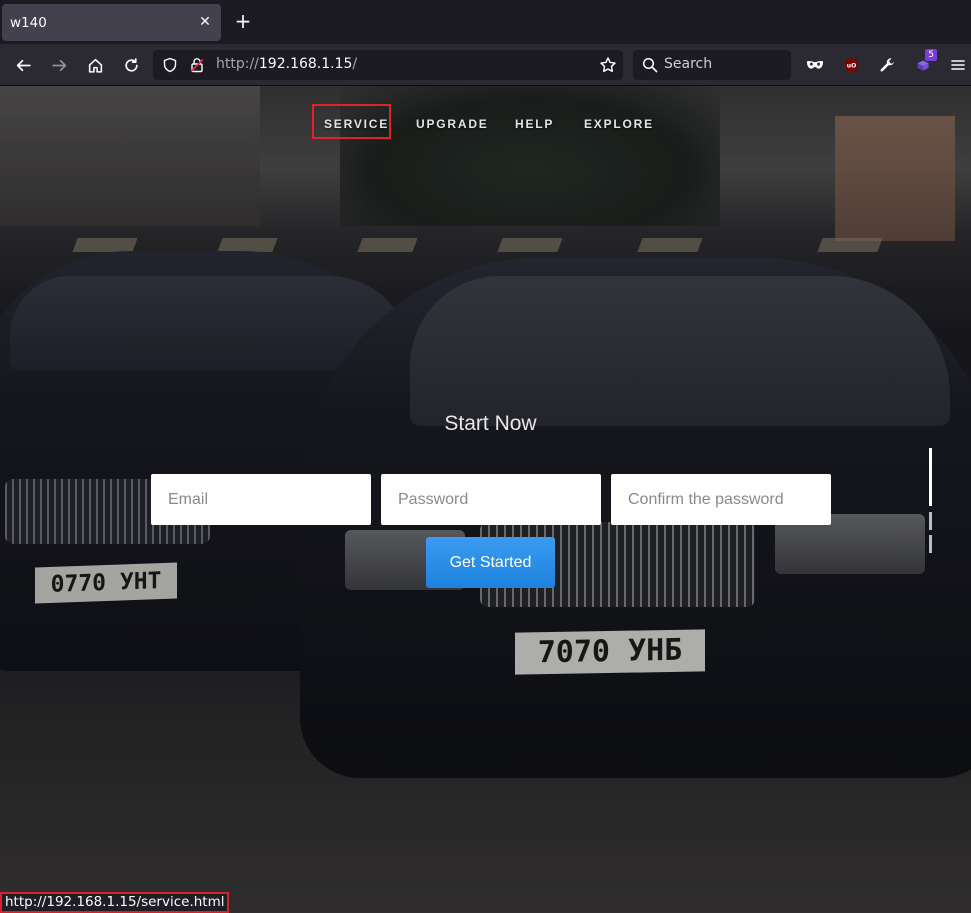 This screenshot has height=913, width=971. Describe the element at coordinates (815, 65) in the screenshot. I see `mask-icon` at that location.